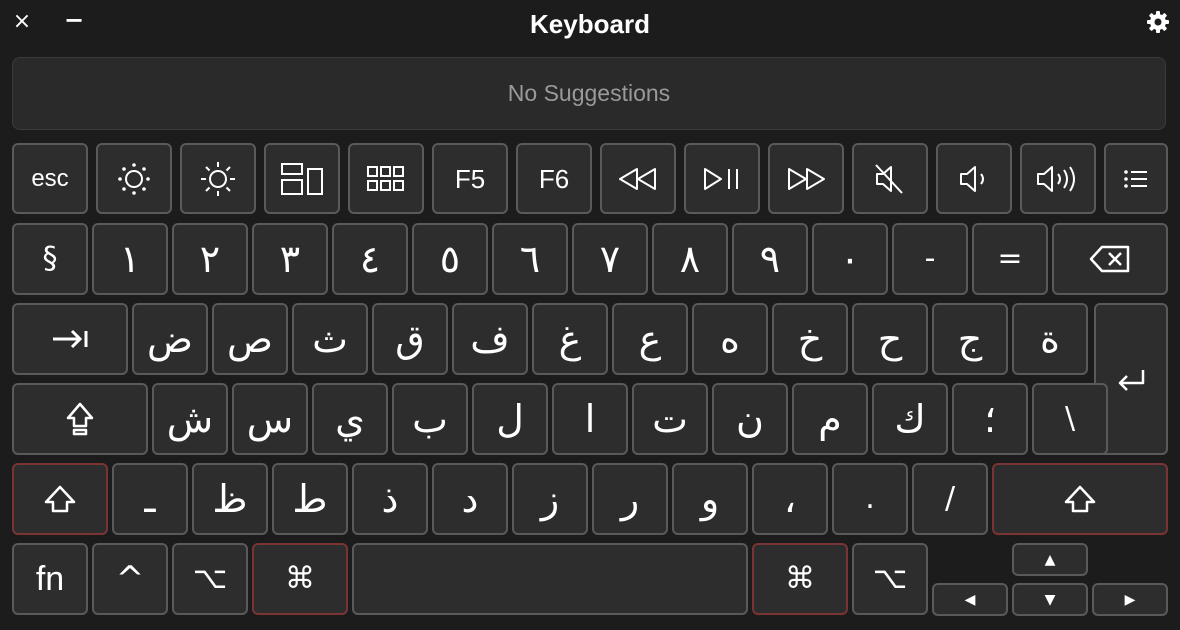  What do you see at coordinates (970, 599) in the screenshot?
I see `key-arrow-left: ◀` at bounding box center [970, 599].